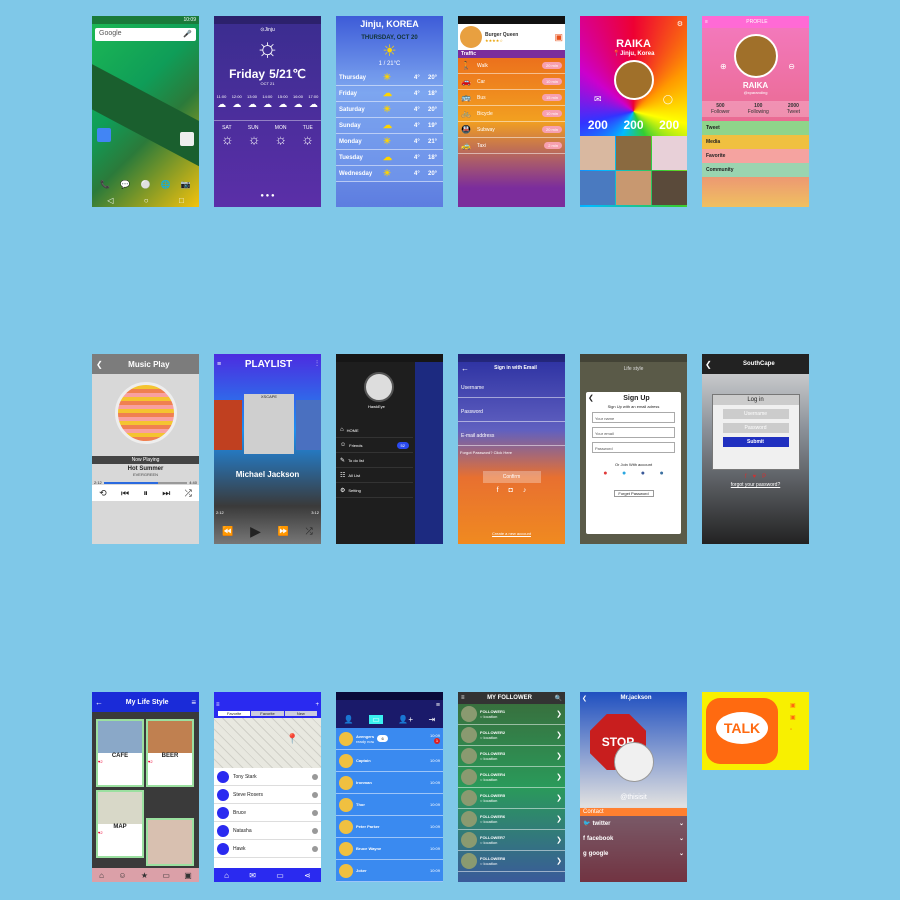 The height and width of the screenshot is (900, 900). Describe the element at coordinates (389, 739) in the screenshot. I see `chat-row: Avengers ready now 6 10:09 1` at that location.